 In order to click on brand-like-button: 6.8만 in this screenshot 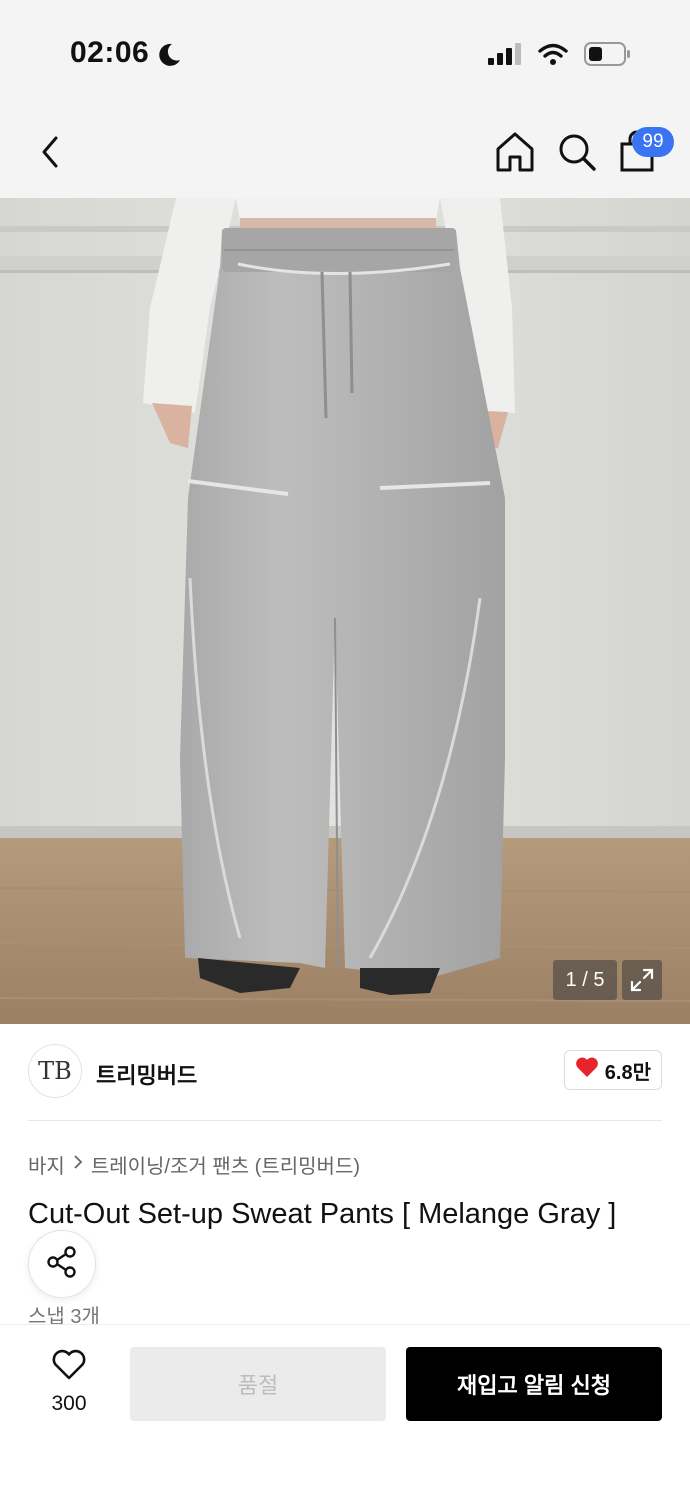, I will do `click(612, 1070)`.